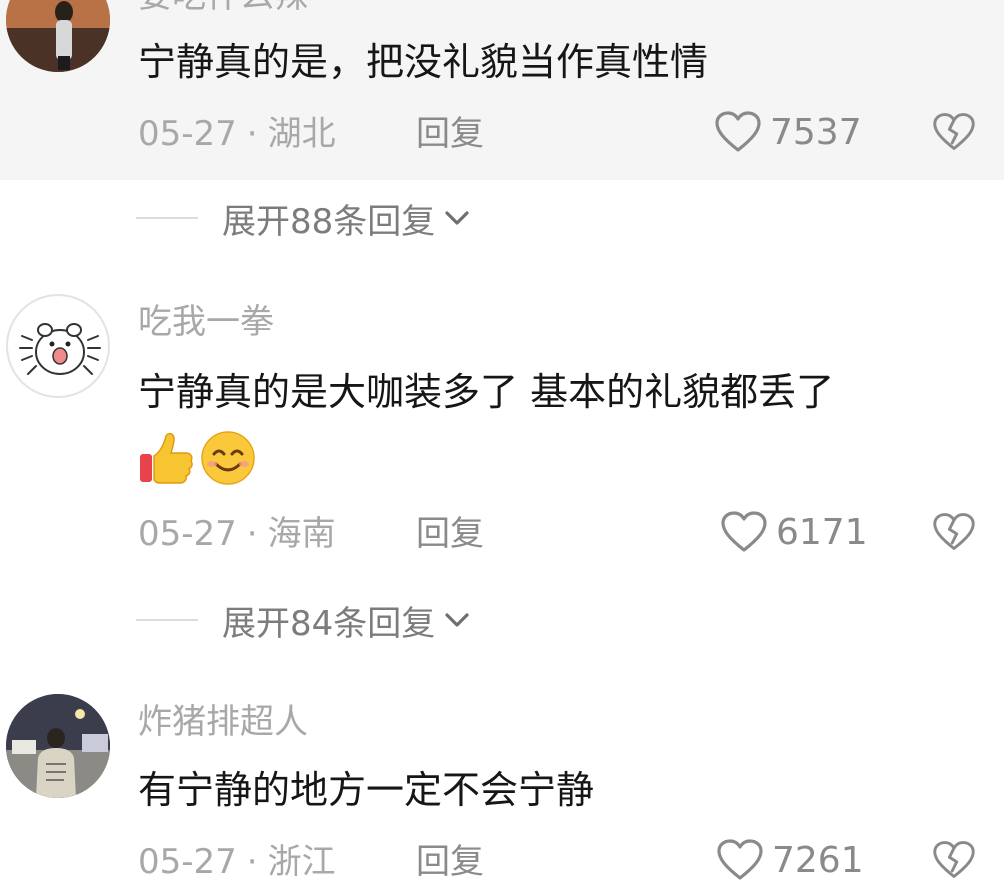 The height and width of the screenshot is (886, 1004). Describe the element at coordinates (329, 221) in the screenshot. I see `expand-replies-label: 展开88条回复` at that location.